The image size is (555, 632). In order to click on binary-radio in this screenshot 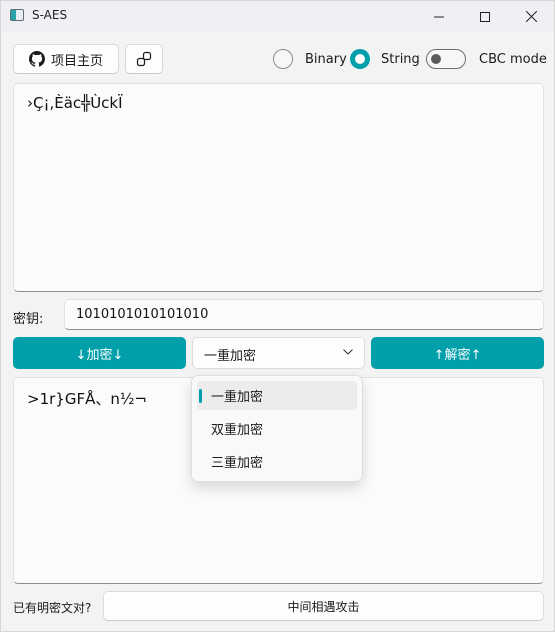, I will do `click(283, 59)`.